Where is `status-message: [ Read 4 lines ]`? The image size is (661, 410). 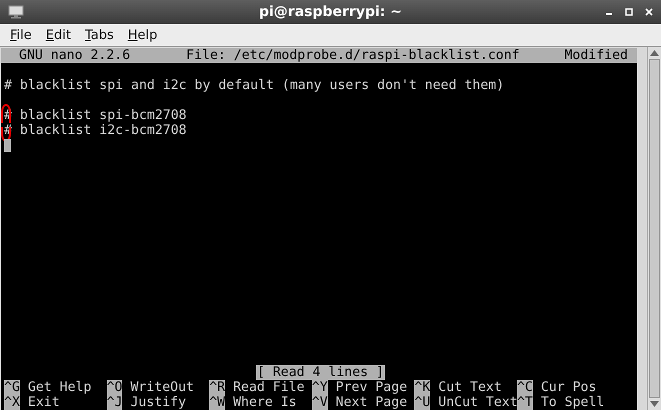
status-message: [ Read 4 lines ] is located at coordinates (321, 372).